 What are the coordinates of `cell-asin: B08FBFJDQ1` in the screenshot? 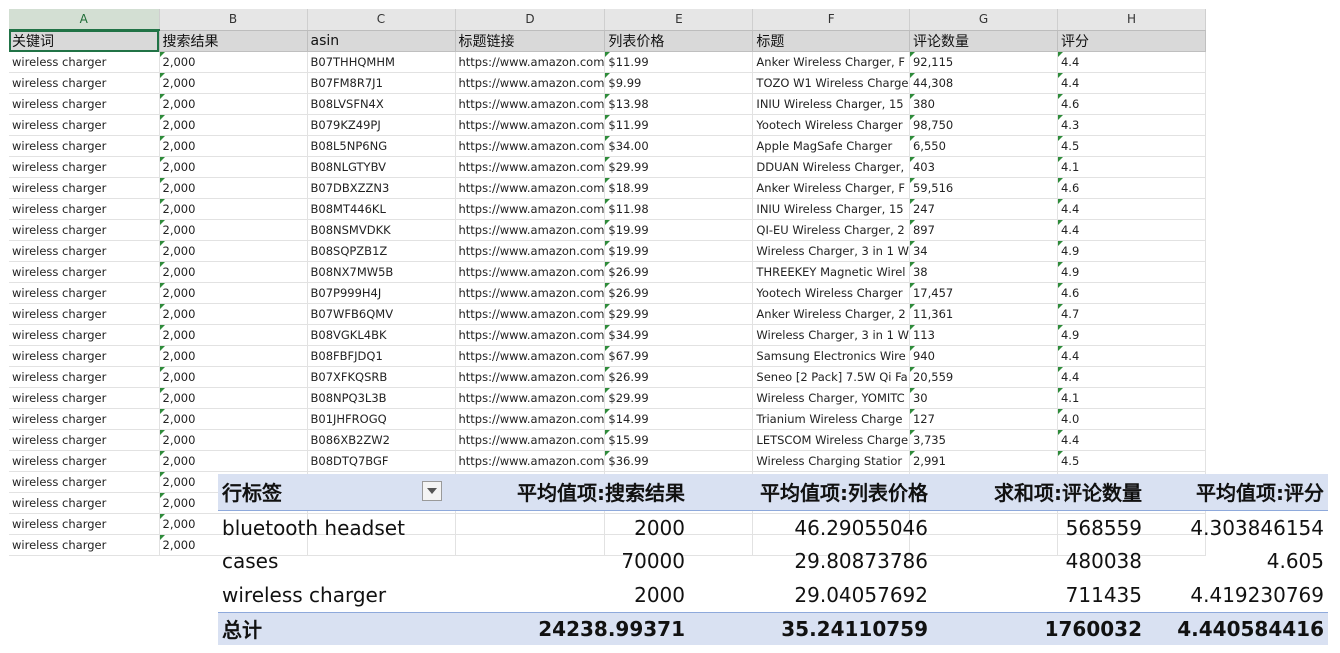 It's located at (381, 356).